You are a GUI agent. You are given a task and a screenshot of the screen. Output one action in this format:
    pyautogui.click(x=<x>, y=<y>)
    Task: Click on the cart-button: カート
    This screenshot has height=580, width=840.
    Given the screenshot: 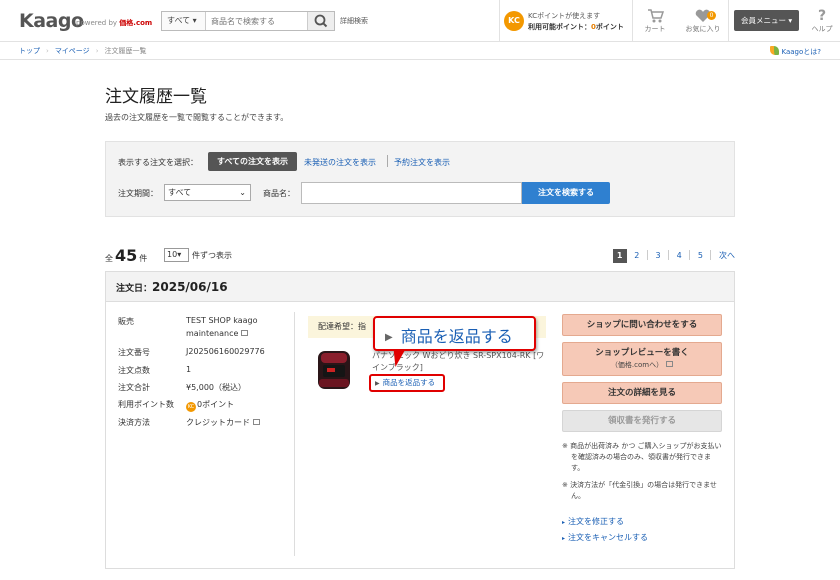 What is the action you would take?
    pyautogui.click(x=655, y=21)
    